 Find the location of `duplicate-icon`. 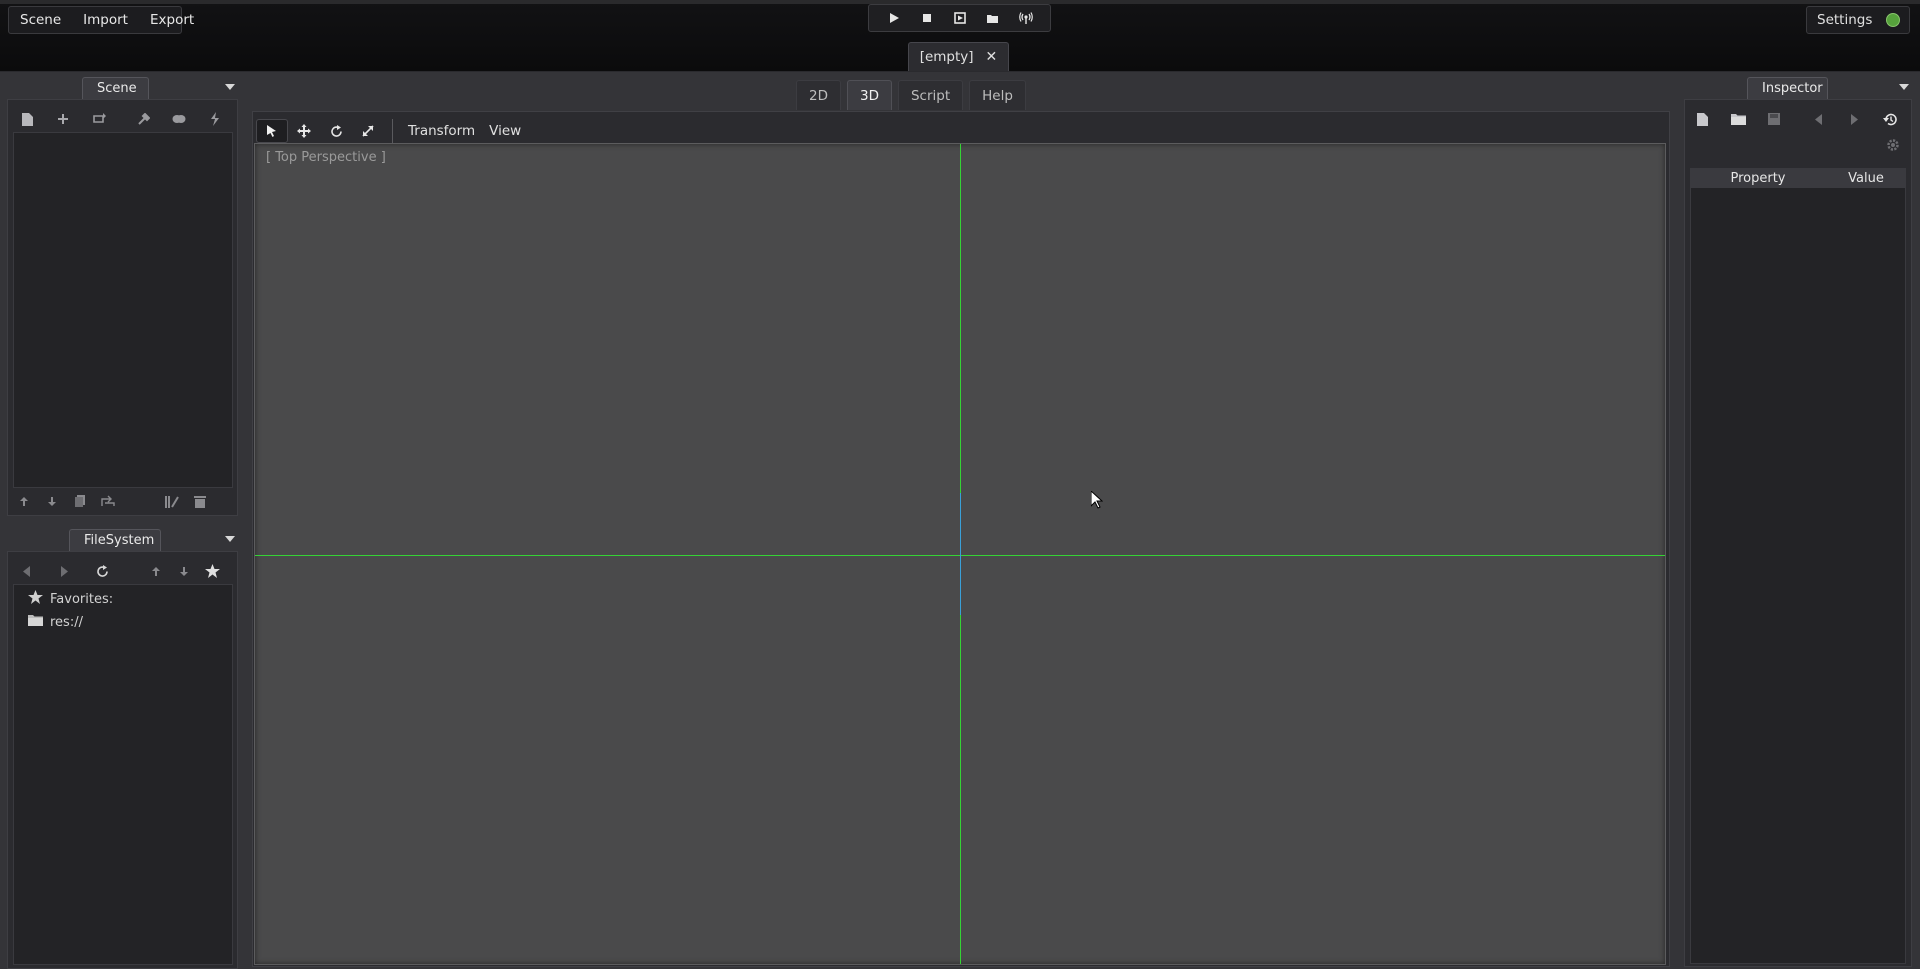

duplicate-icon is located at coordinates (80, 501).